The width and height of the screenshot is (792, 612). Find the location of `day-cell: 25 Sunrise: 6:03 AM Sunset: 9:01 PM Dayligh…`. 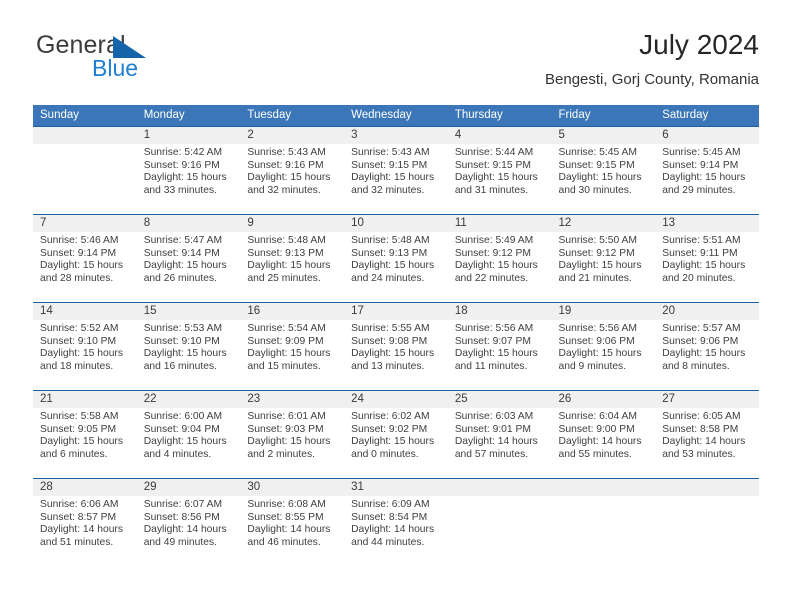

day-cell: 25 Sunrise: 6:03 AM Sunset: 9:01 PM Dayligh… is located at coordinates (499, 434).